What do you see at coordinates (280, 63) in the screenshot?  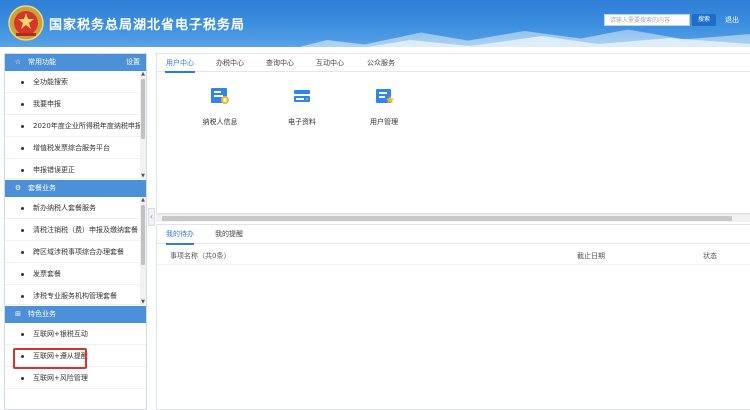 I see `tab-query-center: 查询中心` at bounding box center [280, 63].